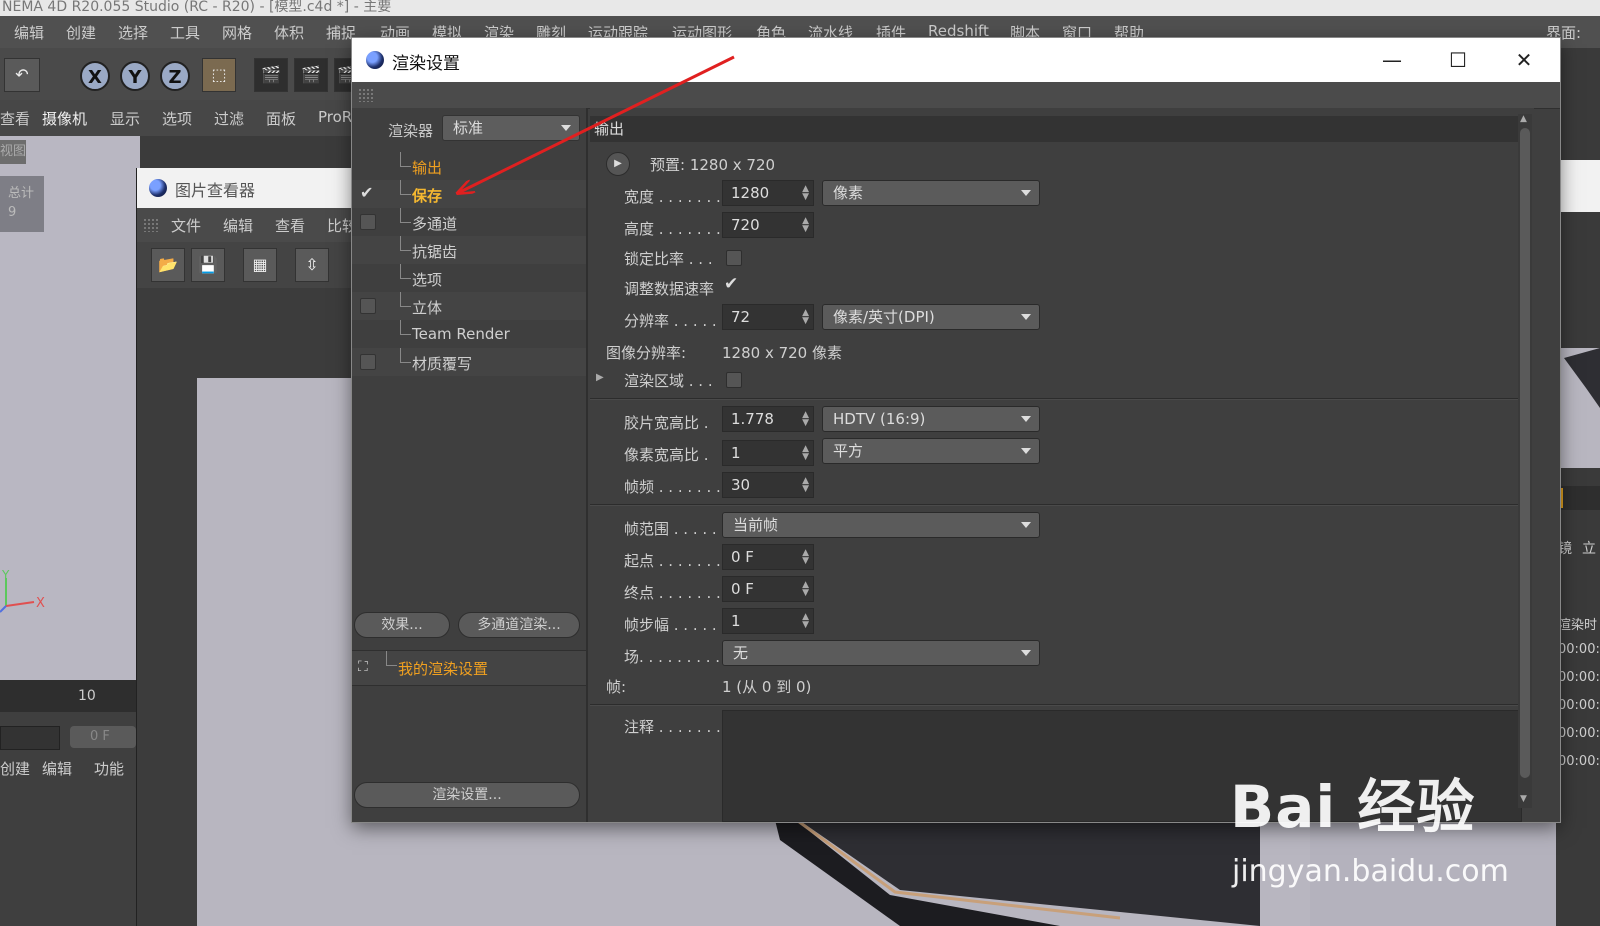 The height and width of the screenshot is (926, 1600). What do you see at coordinates (1353, 807) in the screenshot?
I see `watermark-brand: Bai 经验` at bounding box center [1353, 807].